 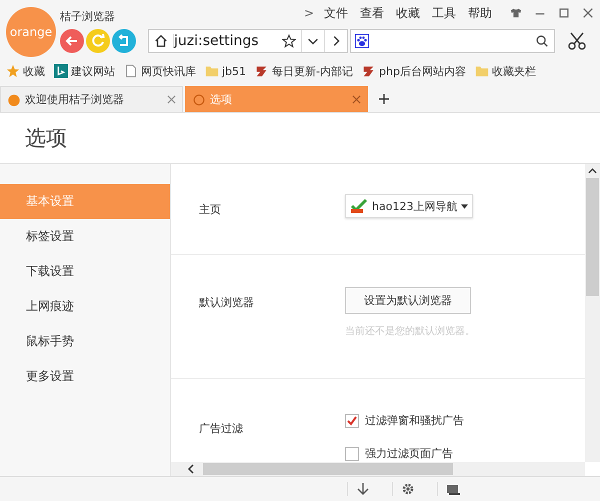 What do you see at coordinates (592, 171) in the screenshot?
I see `scroll-up-icon` at bounding box center [592, 171].